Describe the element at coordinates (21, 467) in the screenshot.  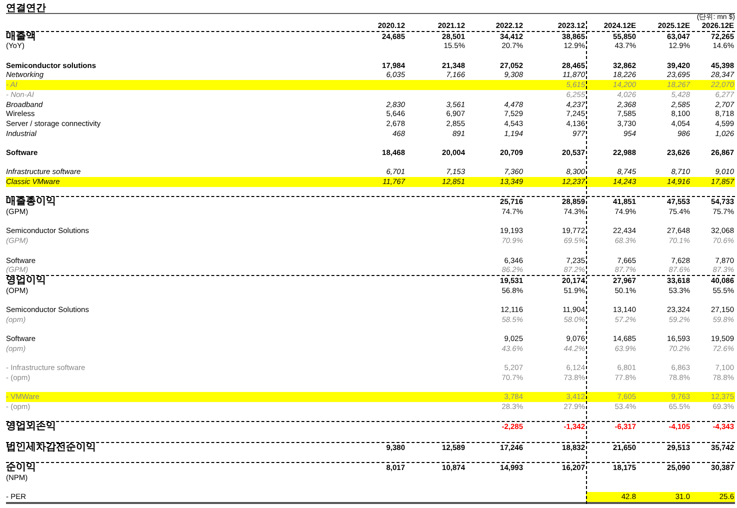
I see `row-label: 순이익` at that location.